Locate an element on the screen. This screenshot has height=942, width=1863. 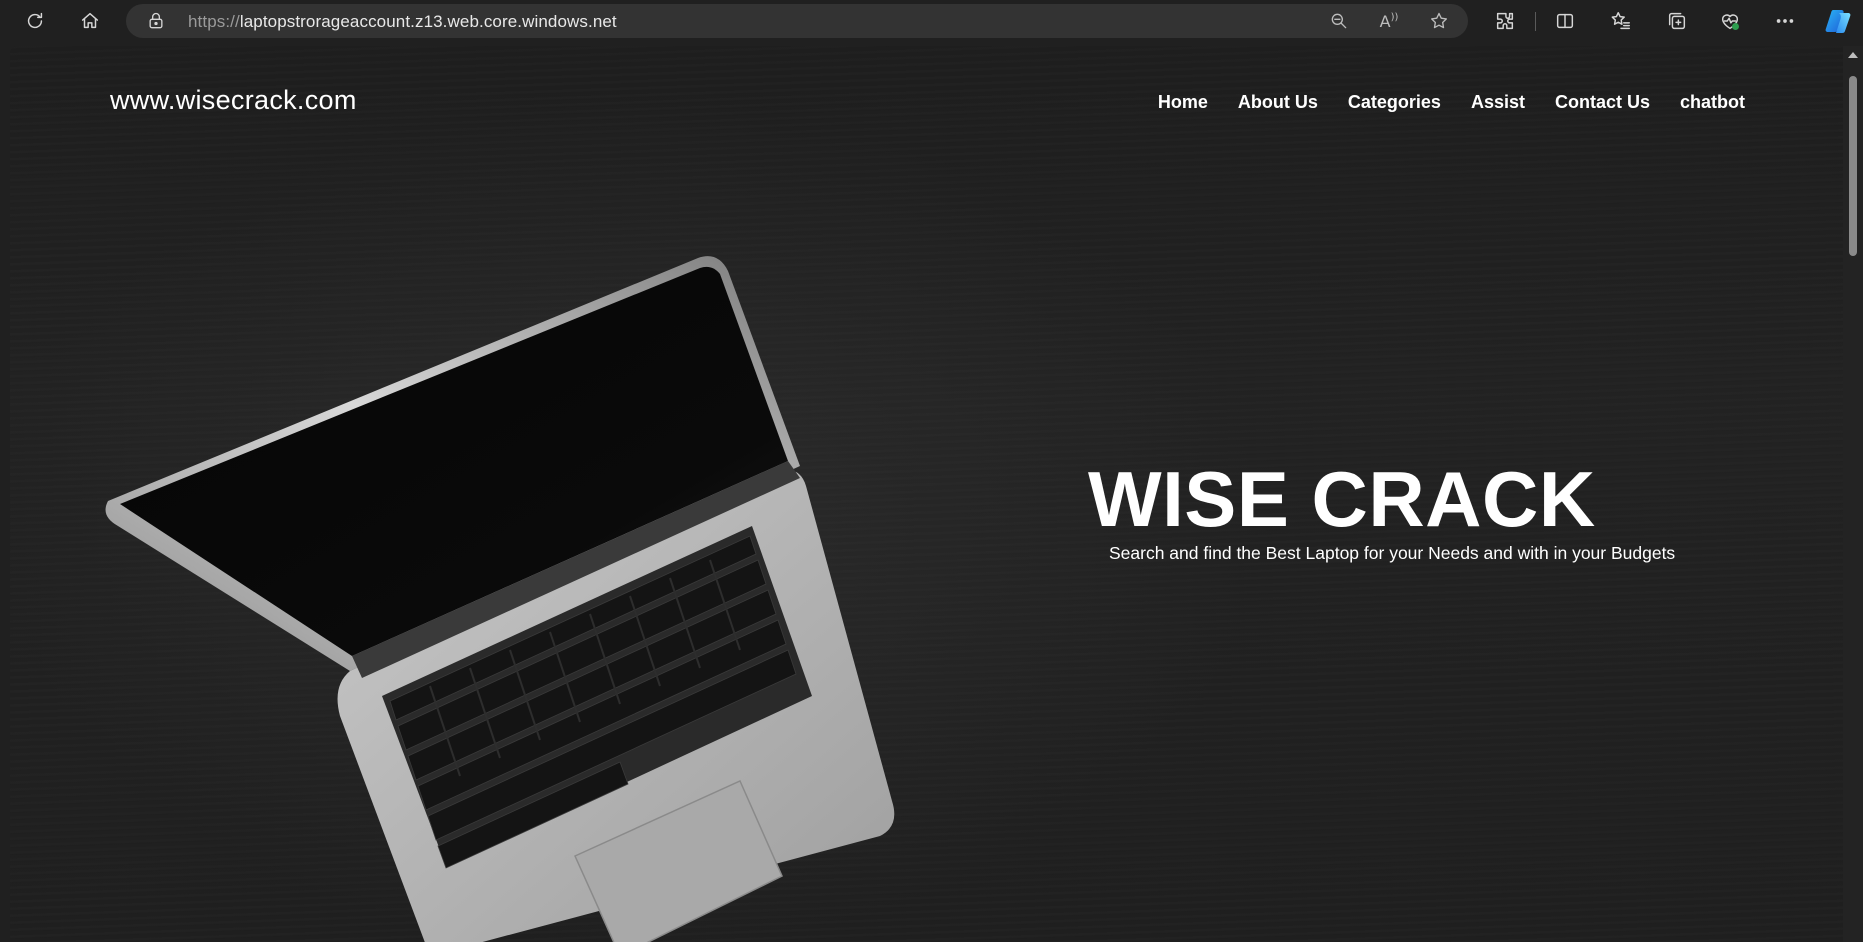
nav-item-categories: Categories is located at coordinates (1394, 102).